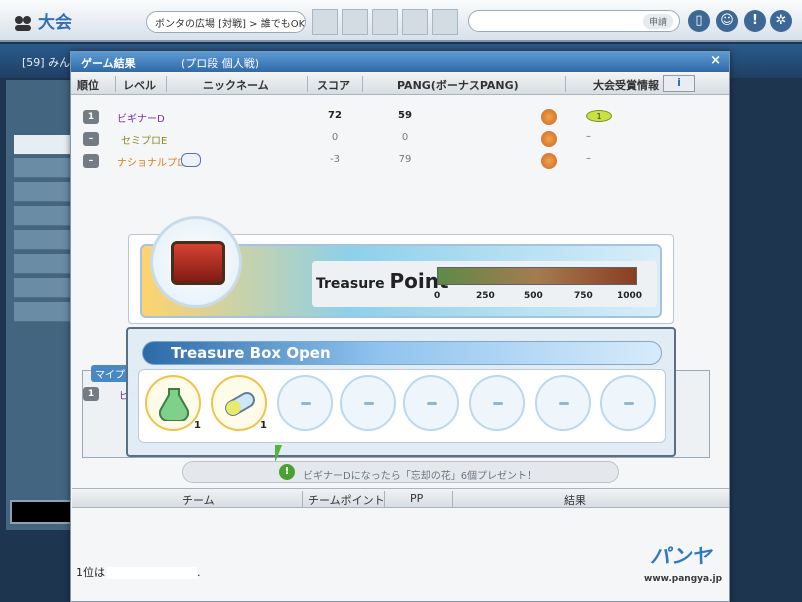 Image resolution: width=802 pixels, height=602 pixels. Describe the element at coordinates (46, 62) in the screenshot. I see `room-strip-text: [59] みん` at that location.